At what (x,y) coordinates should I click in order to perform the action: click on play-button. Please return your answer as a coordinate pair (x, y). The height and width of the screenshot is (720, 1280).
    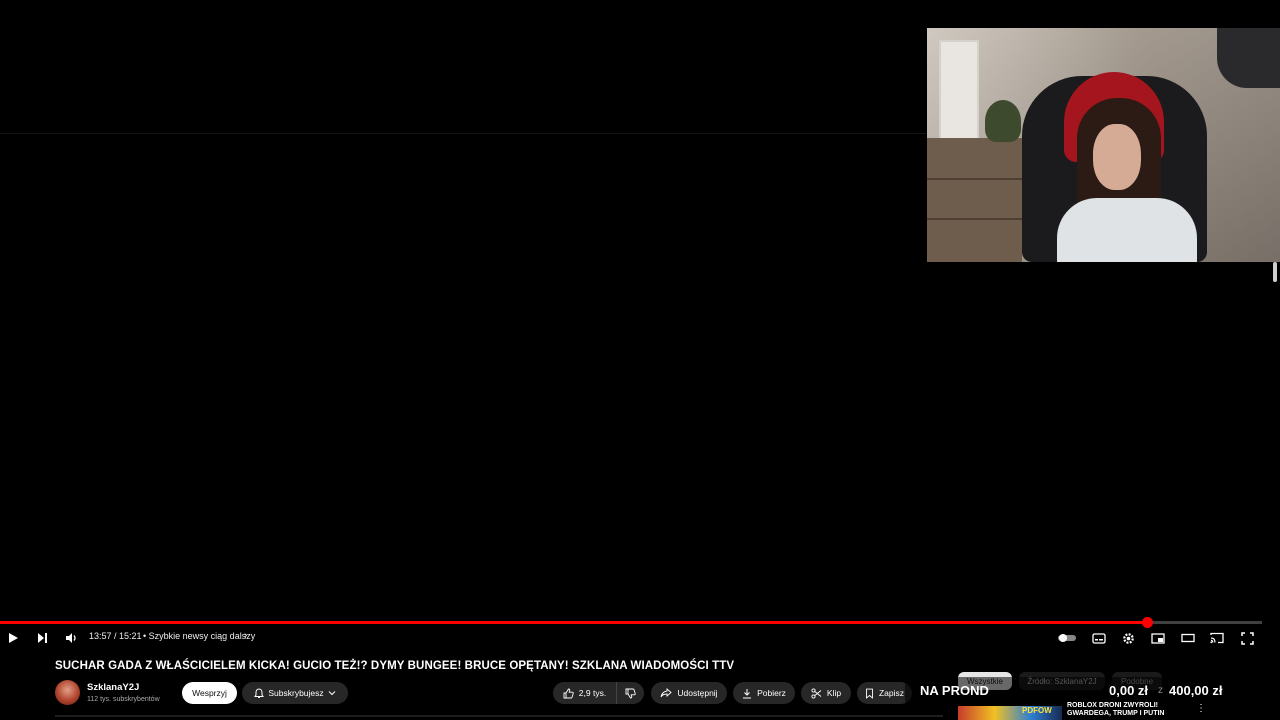
    Looking at the image, I should click on (13, 638).